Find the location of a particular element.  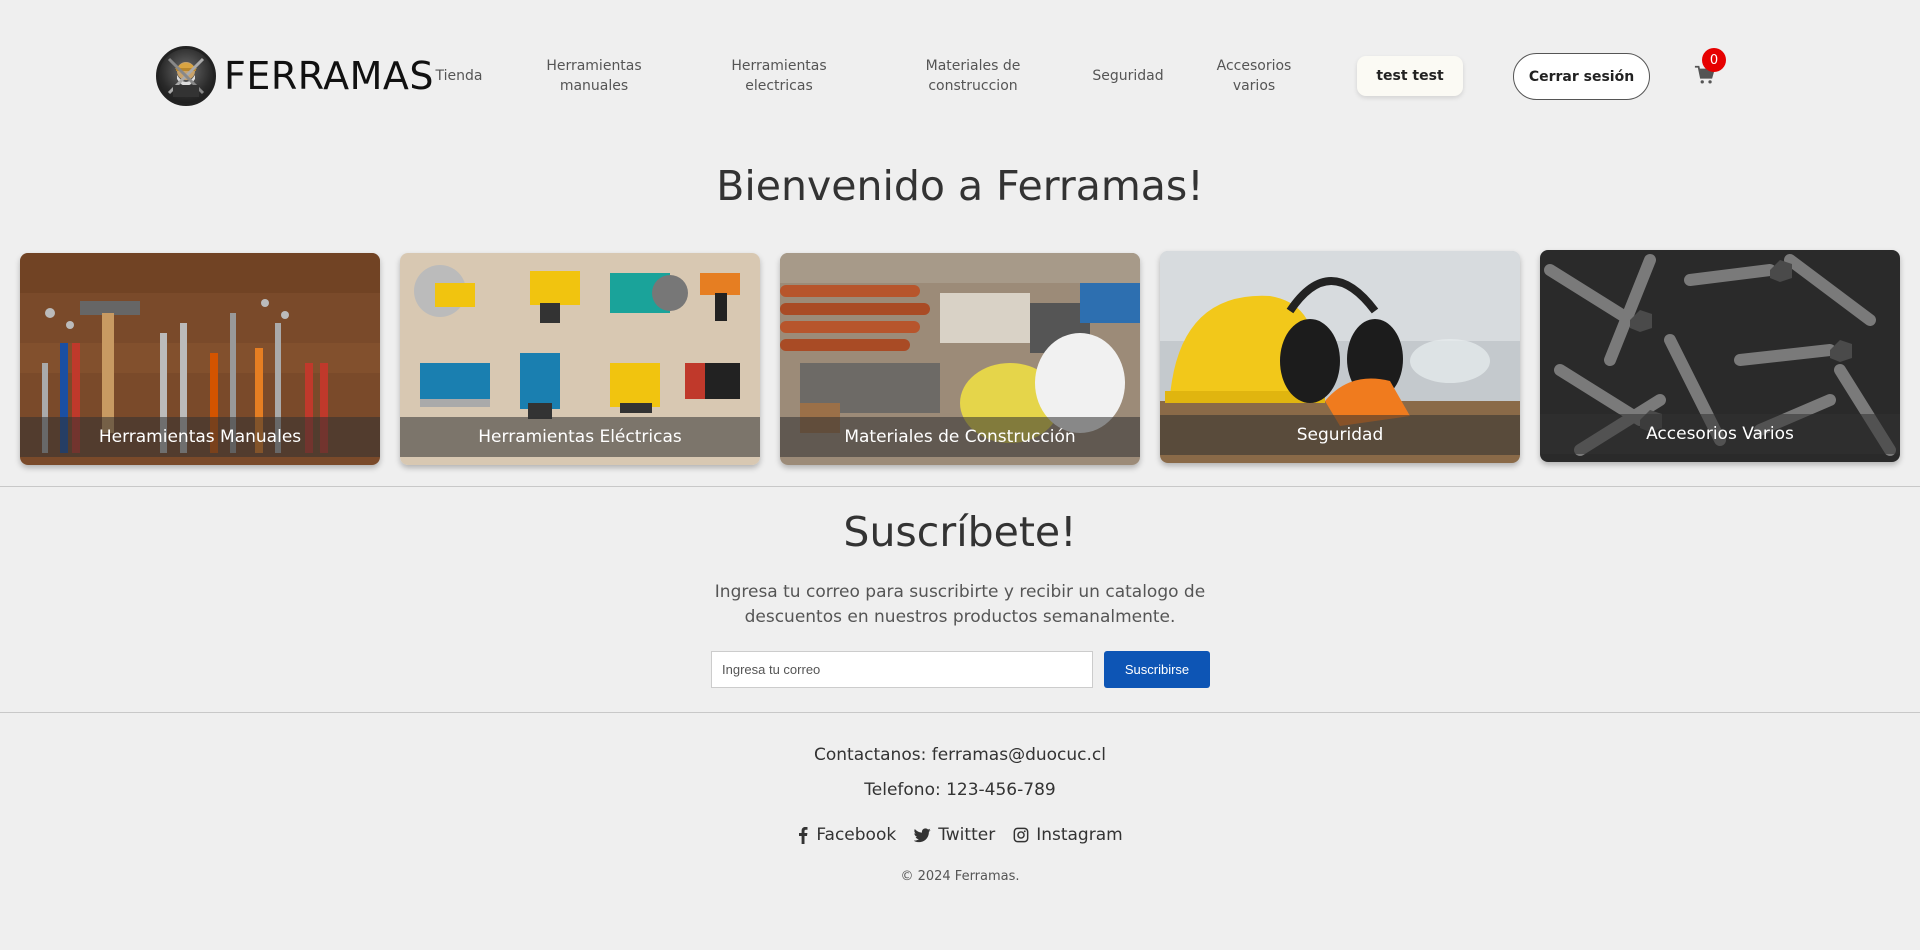

user-menu-button: test test is located at coordinates (1410, 76).